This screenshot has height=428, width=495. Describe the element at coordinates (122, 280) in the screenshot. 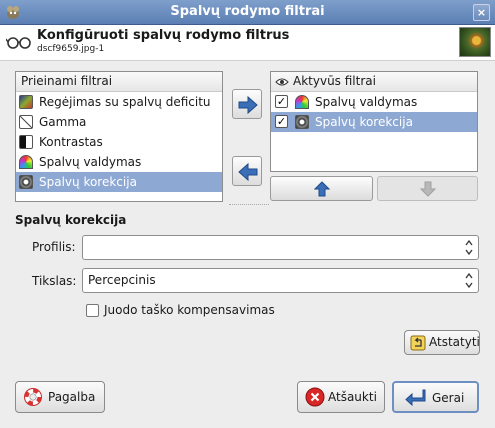

I see `intent-value: Percepcinis` at that location.